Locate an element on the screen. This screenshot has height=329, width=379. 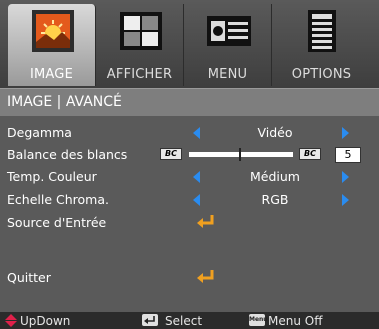
breadcrumb-bar: IMAGE | AVANCÉ is located at coordinates (189, 102).